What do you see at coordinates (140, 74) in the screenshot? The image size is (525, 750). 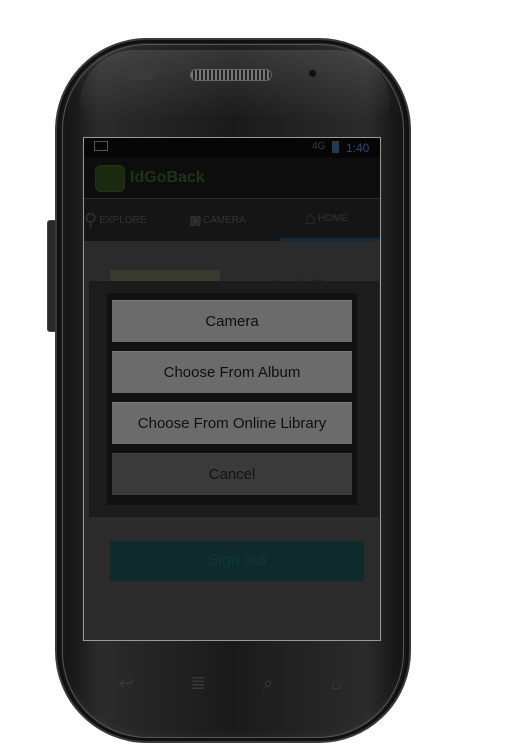 I see `proximity-sensor` at bounding box center [140, 74].